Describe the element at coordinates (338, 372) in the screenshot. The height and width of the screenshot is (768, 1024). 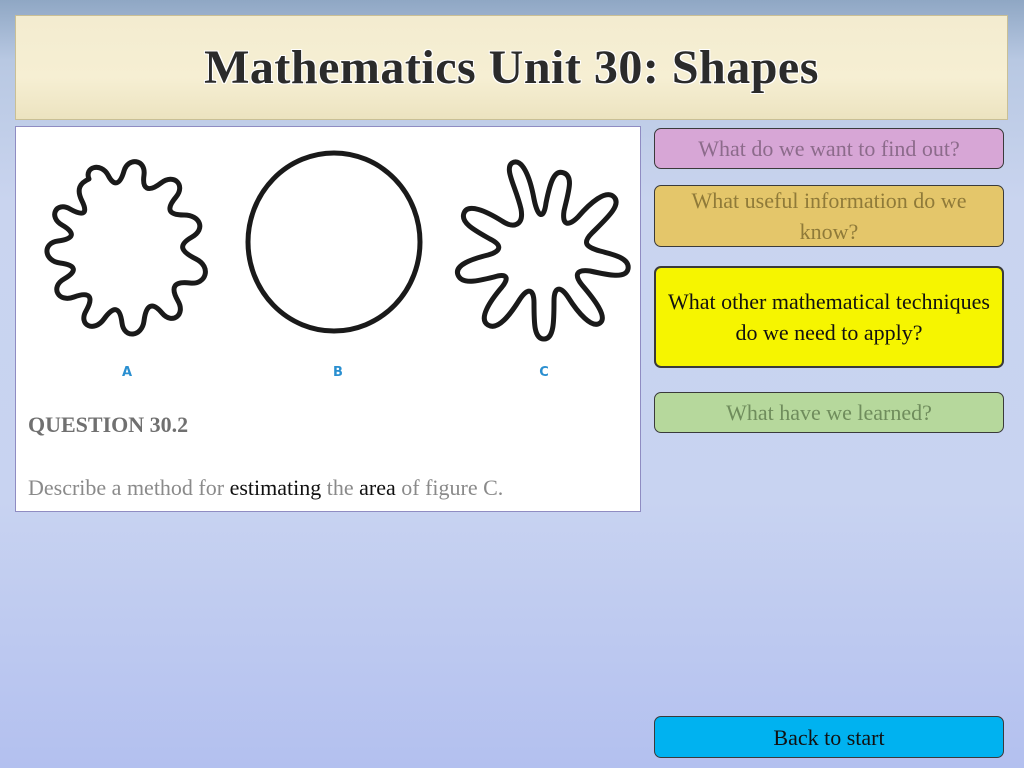
I see `figure-b-label: B` at that location.